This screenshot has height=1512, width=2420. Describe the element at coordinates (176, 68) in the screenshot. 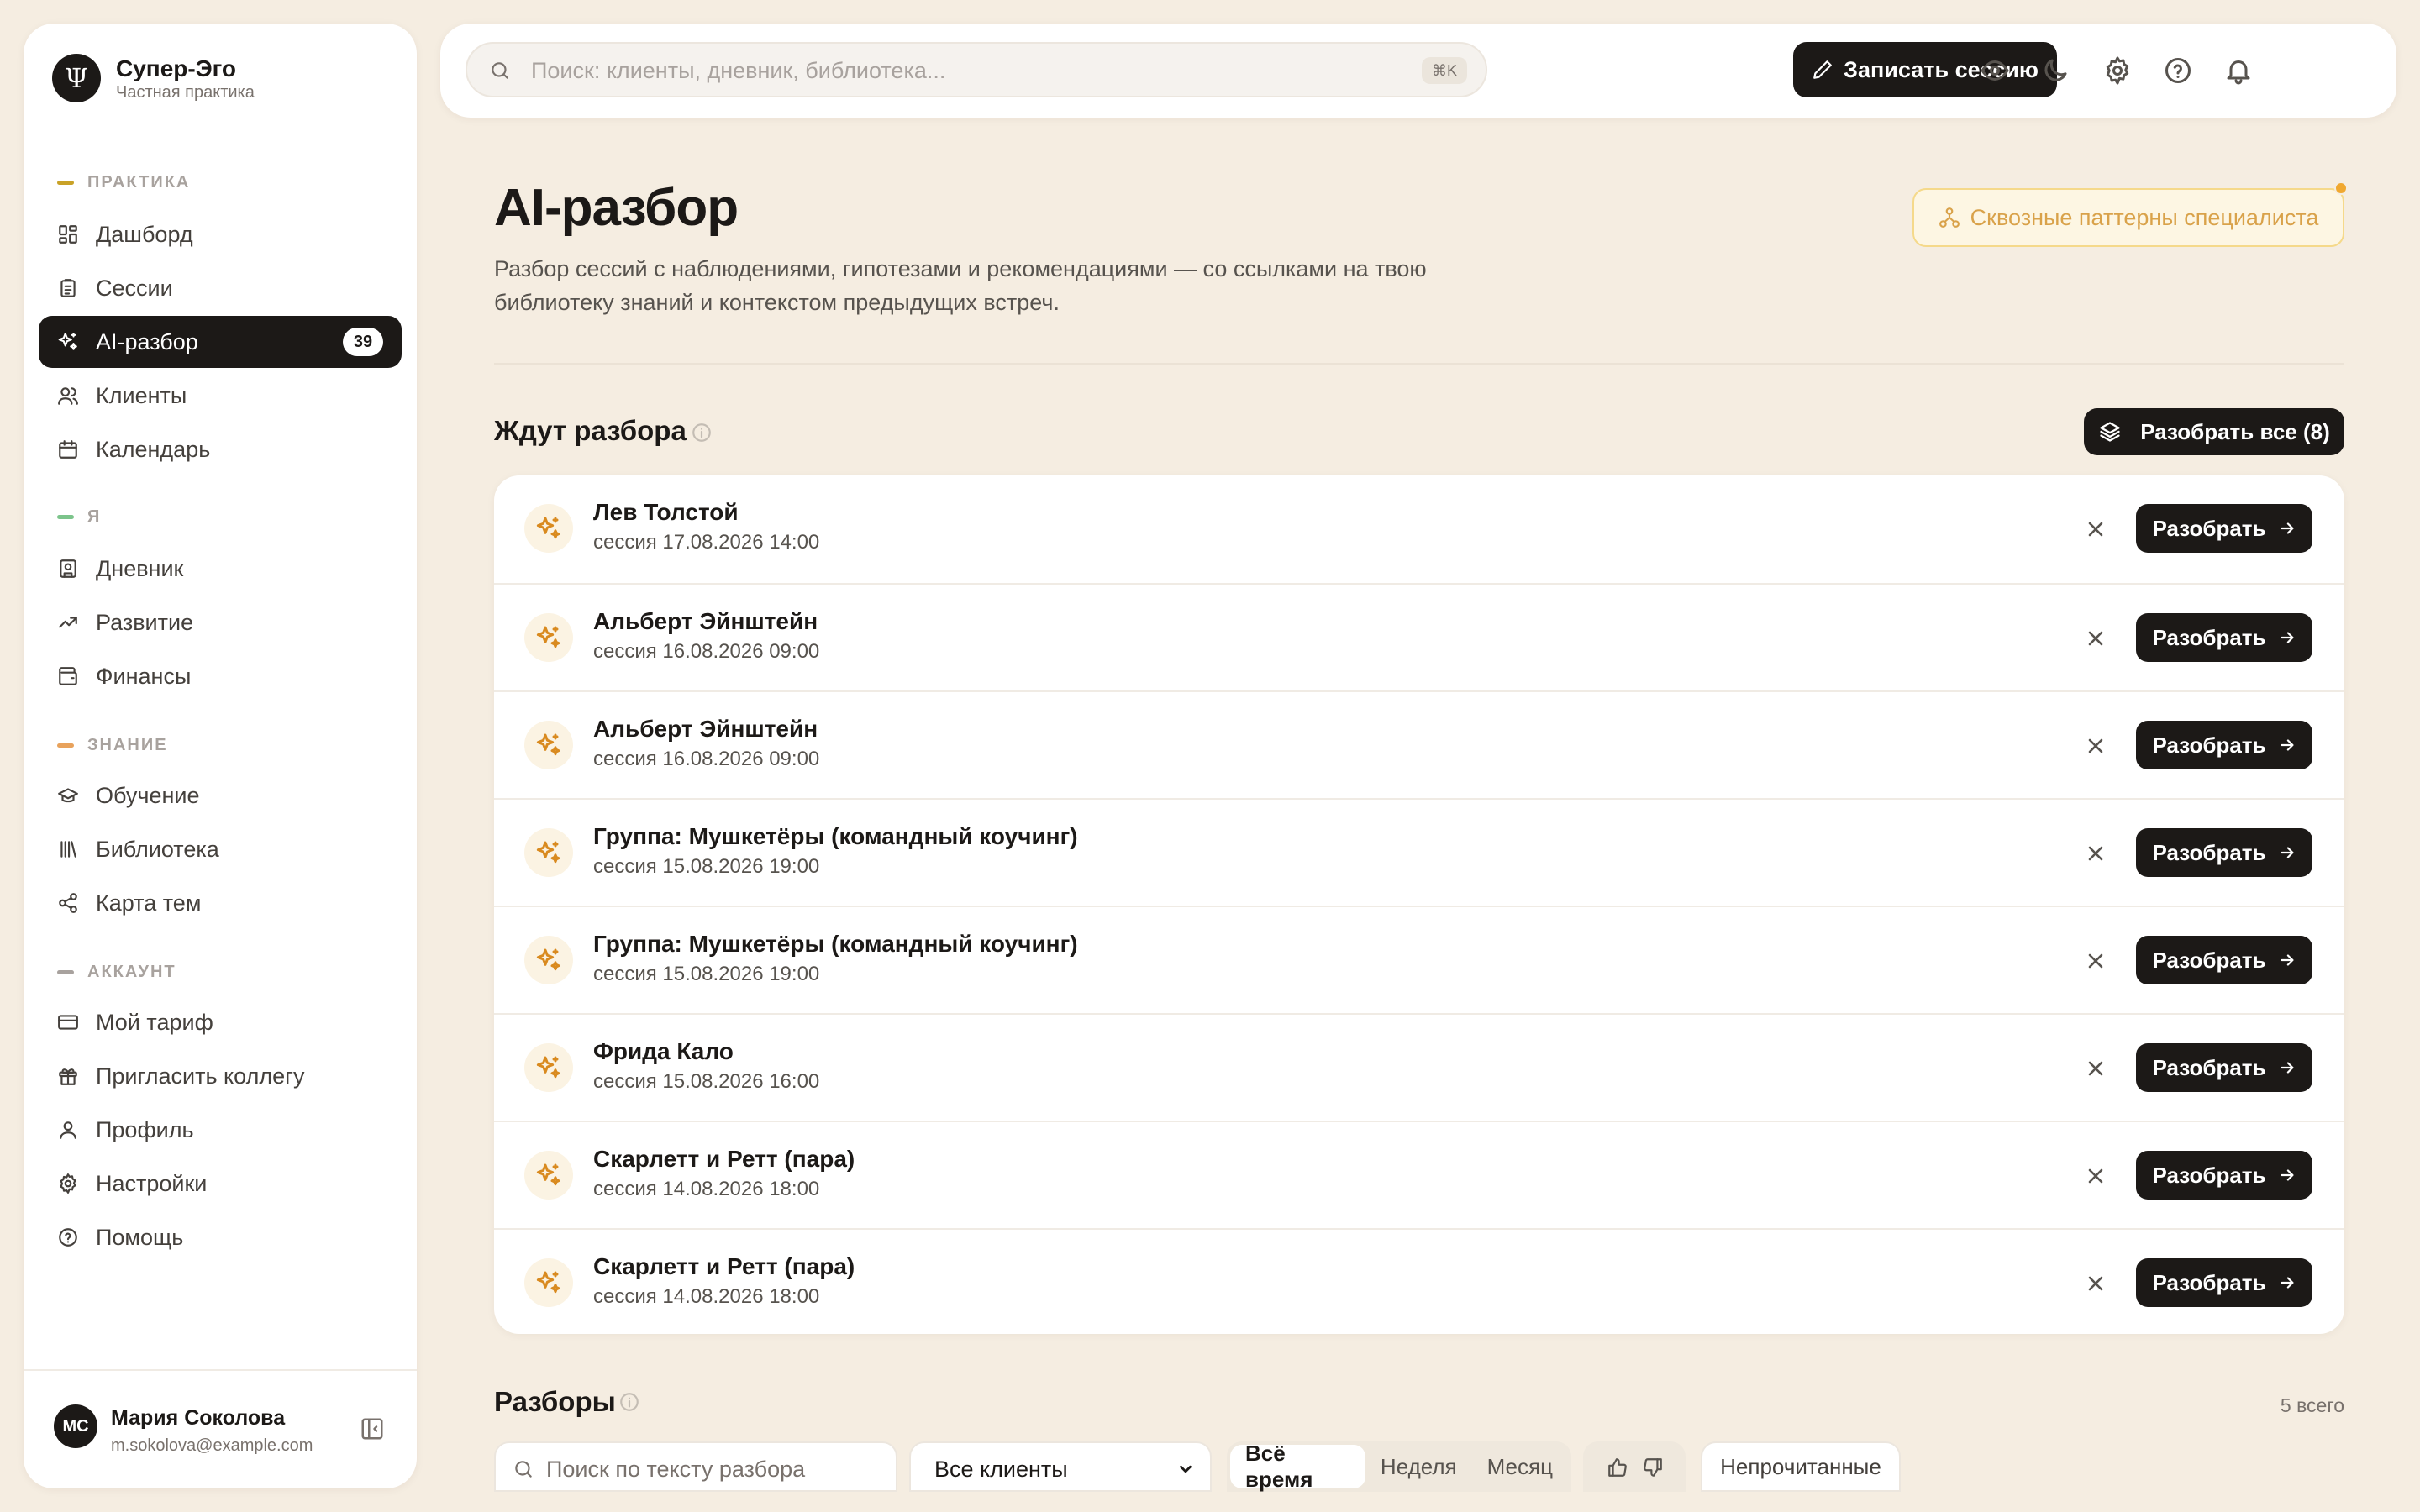

I see `brand-title: Супер-Эго` at that location.